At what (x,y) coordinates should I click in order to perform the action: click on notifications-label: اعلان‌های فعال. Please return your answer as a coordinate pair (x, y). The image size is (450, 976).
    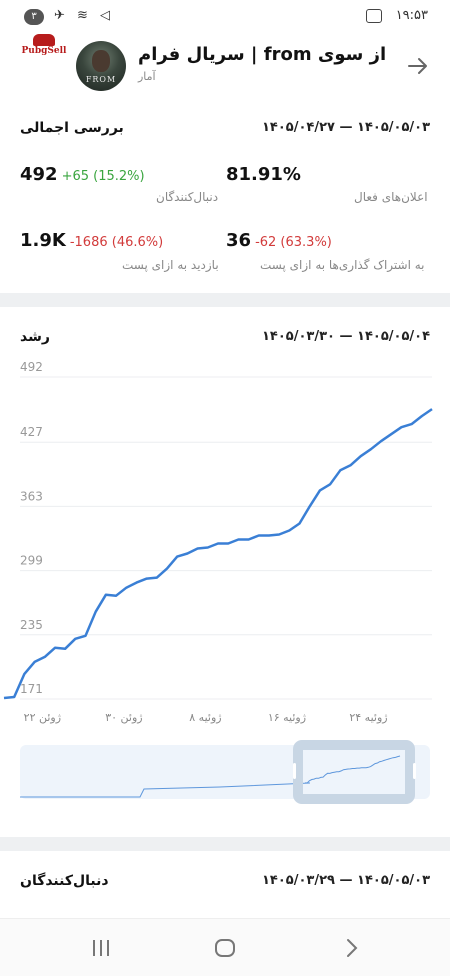
    Looking at the image, I should click on (391, 197).